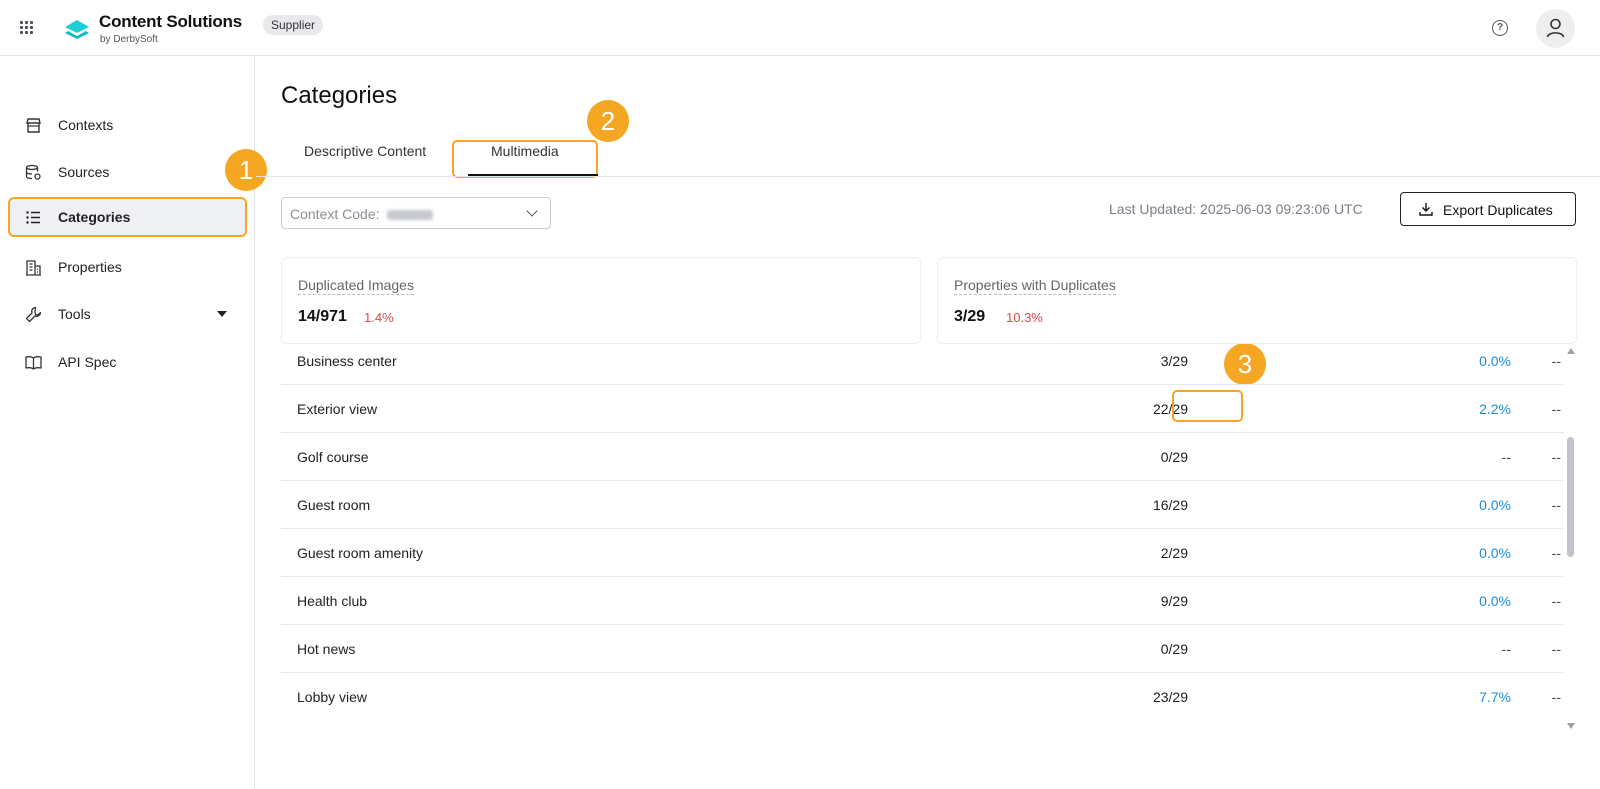 This screenshot has height=789, width=1600. I want to click on stat-value: 3/29, so click(970, 316).